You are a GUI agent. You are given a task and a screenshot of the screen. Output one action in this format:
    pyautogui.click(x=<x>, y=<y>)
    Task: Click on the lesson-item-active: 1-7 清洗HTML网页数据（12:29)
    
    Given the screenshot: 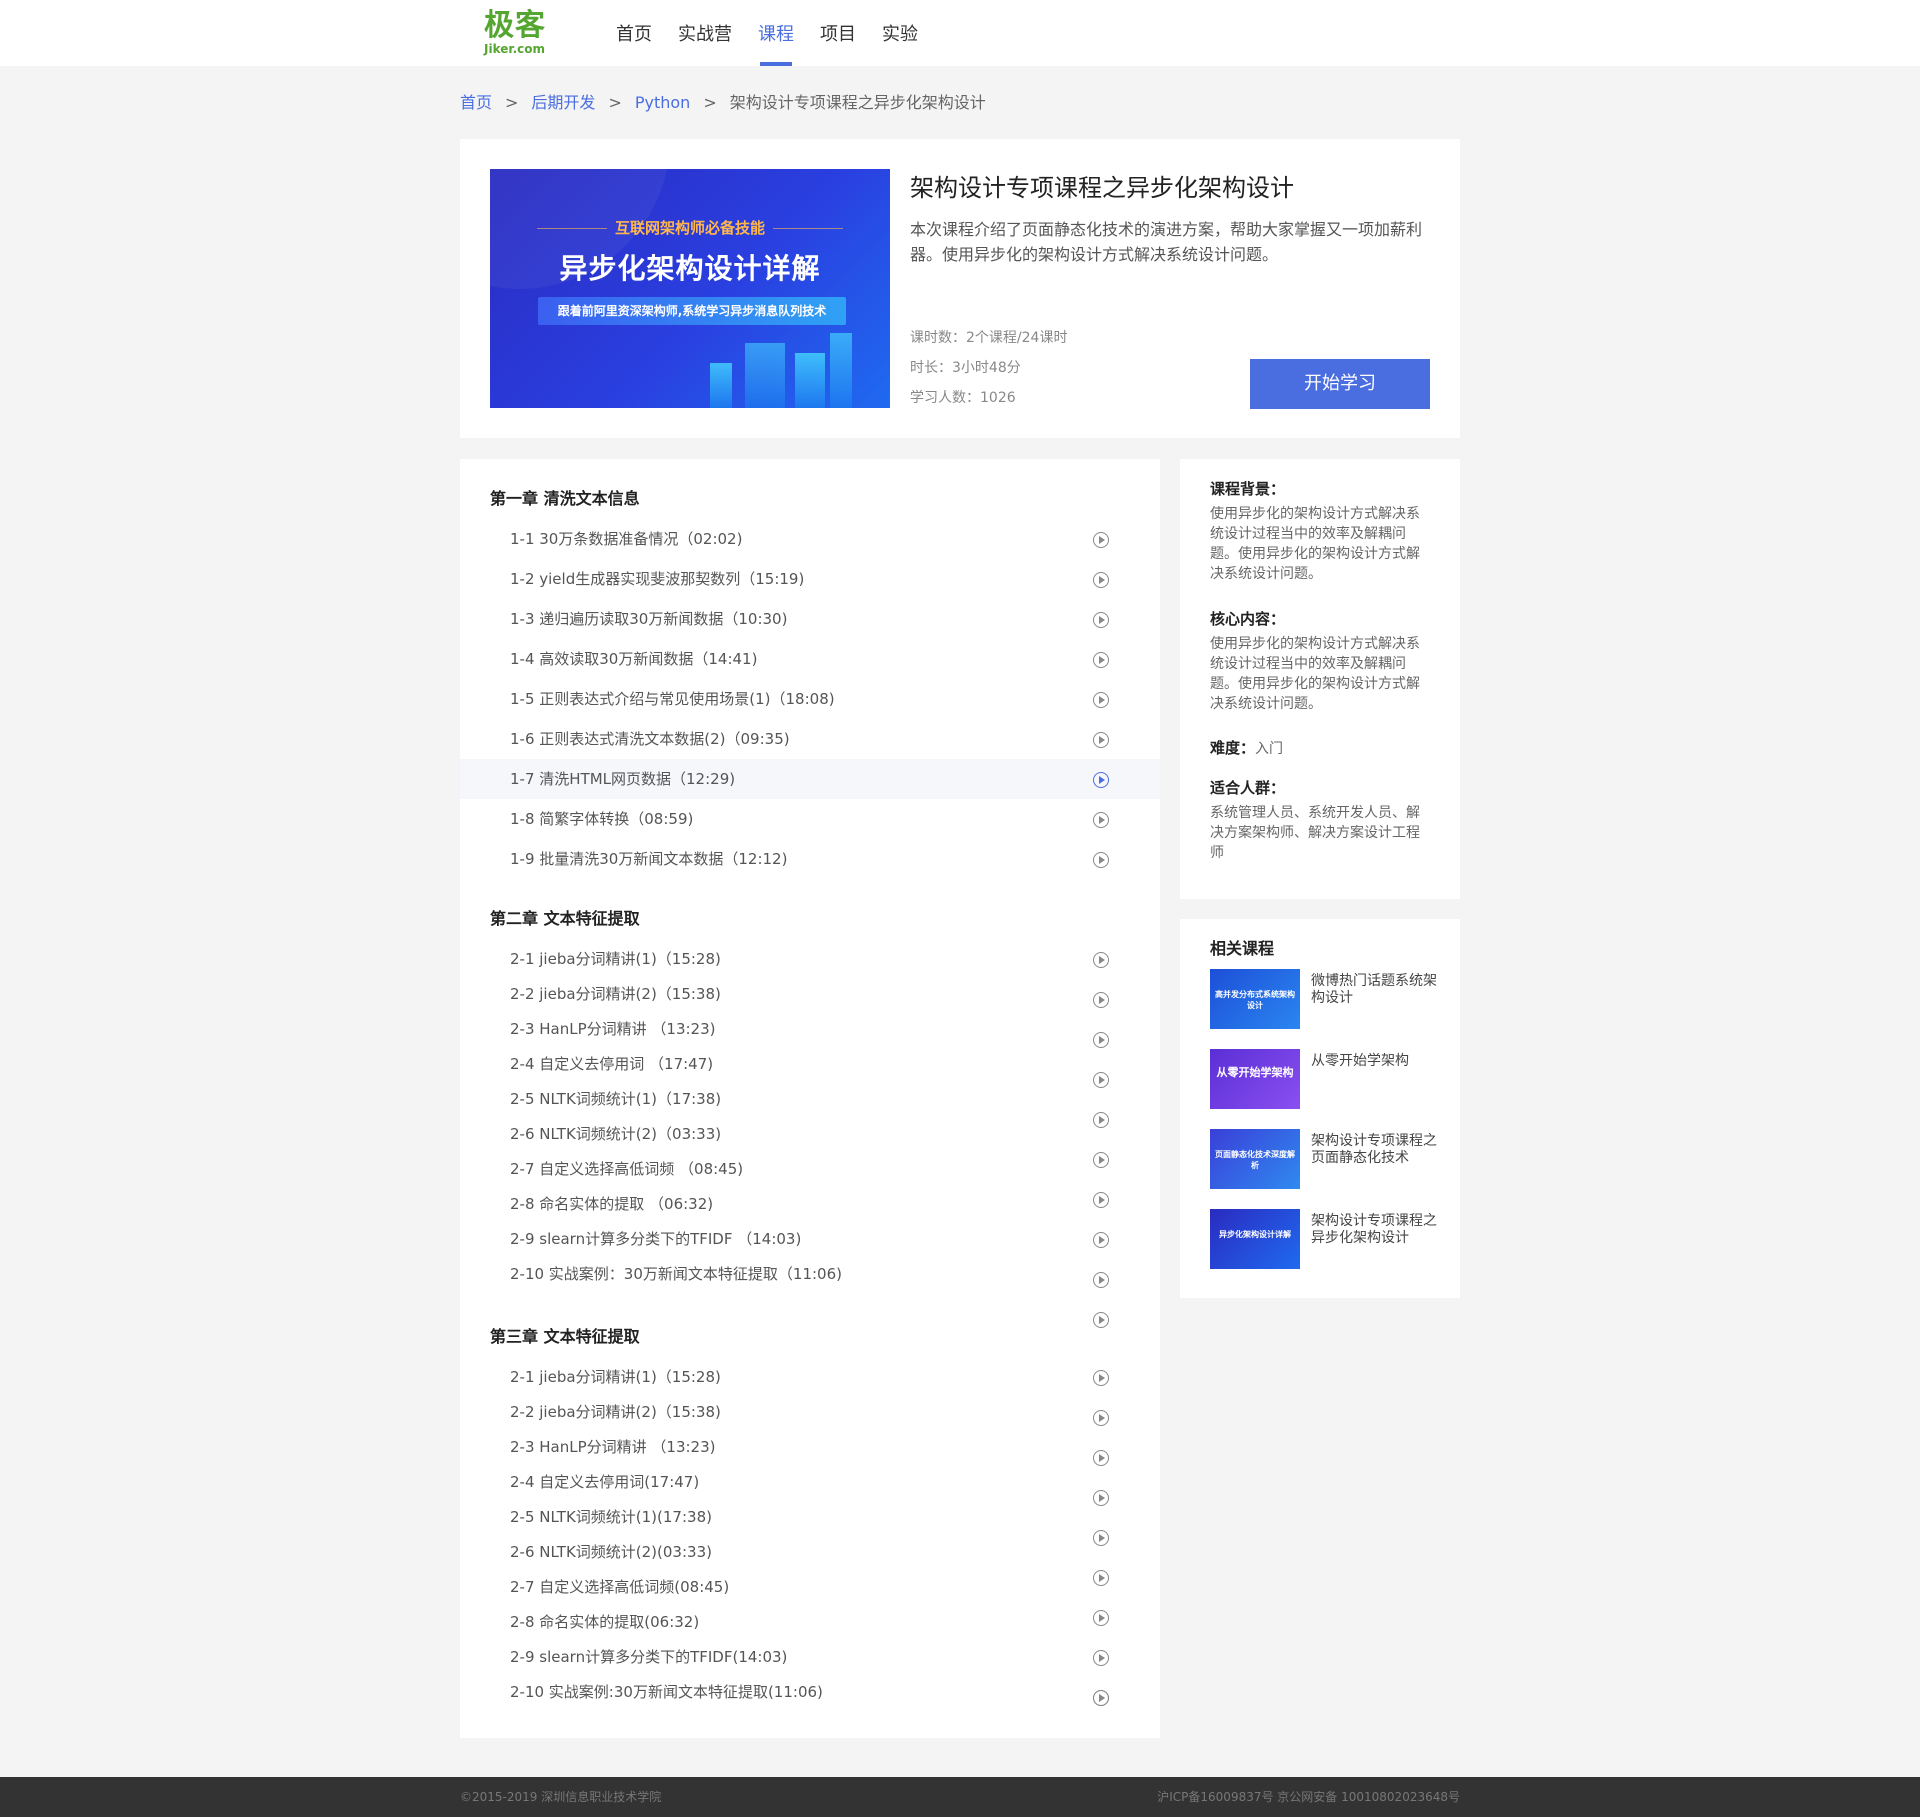 What is the action you would take?
    pyautogui.click(x=810, y=779)
    